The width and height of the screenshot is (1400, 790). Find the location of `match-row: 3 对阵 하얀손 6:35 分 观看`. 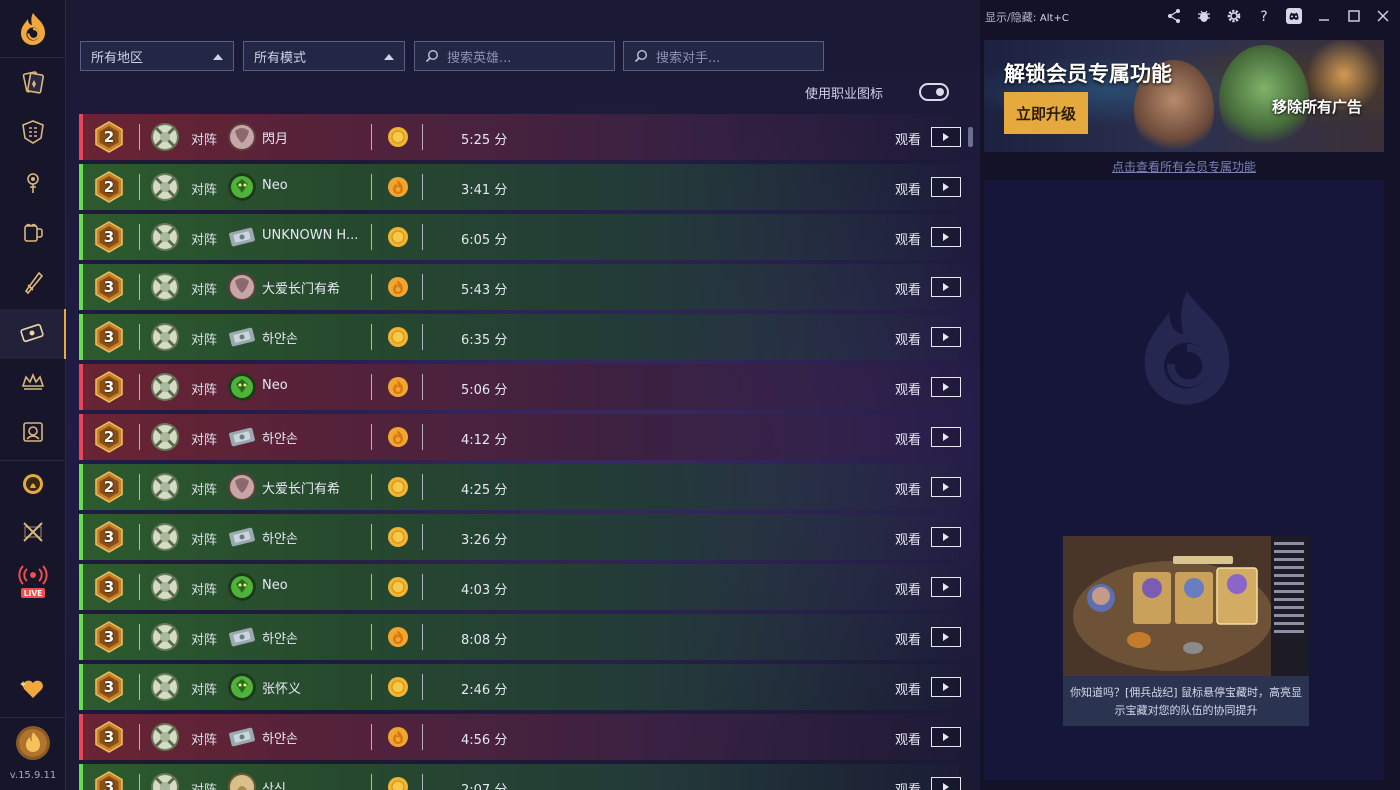

match-row: 3 对阵 하얀손 6:35 分 观看 is located at coordinates (520, 337).